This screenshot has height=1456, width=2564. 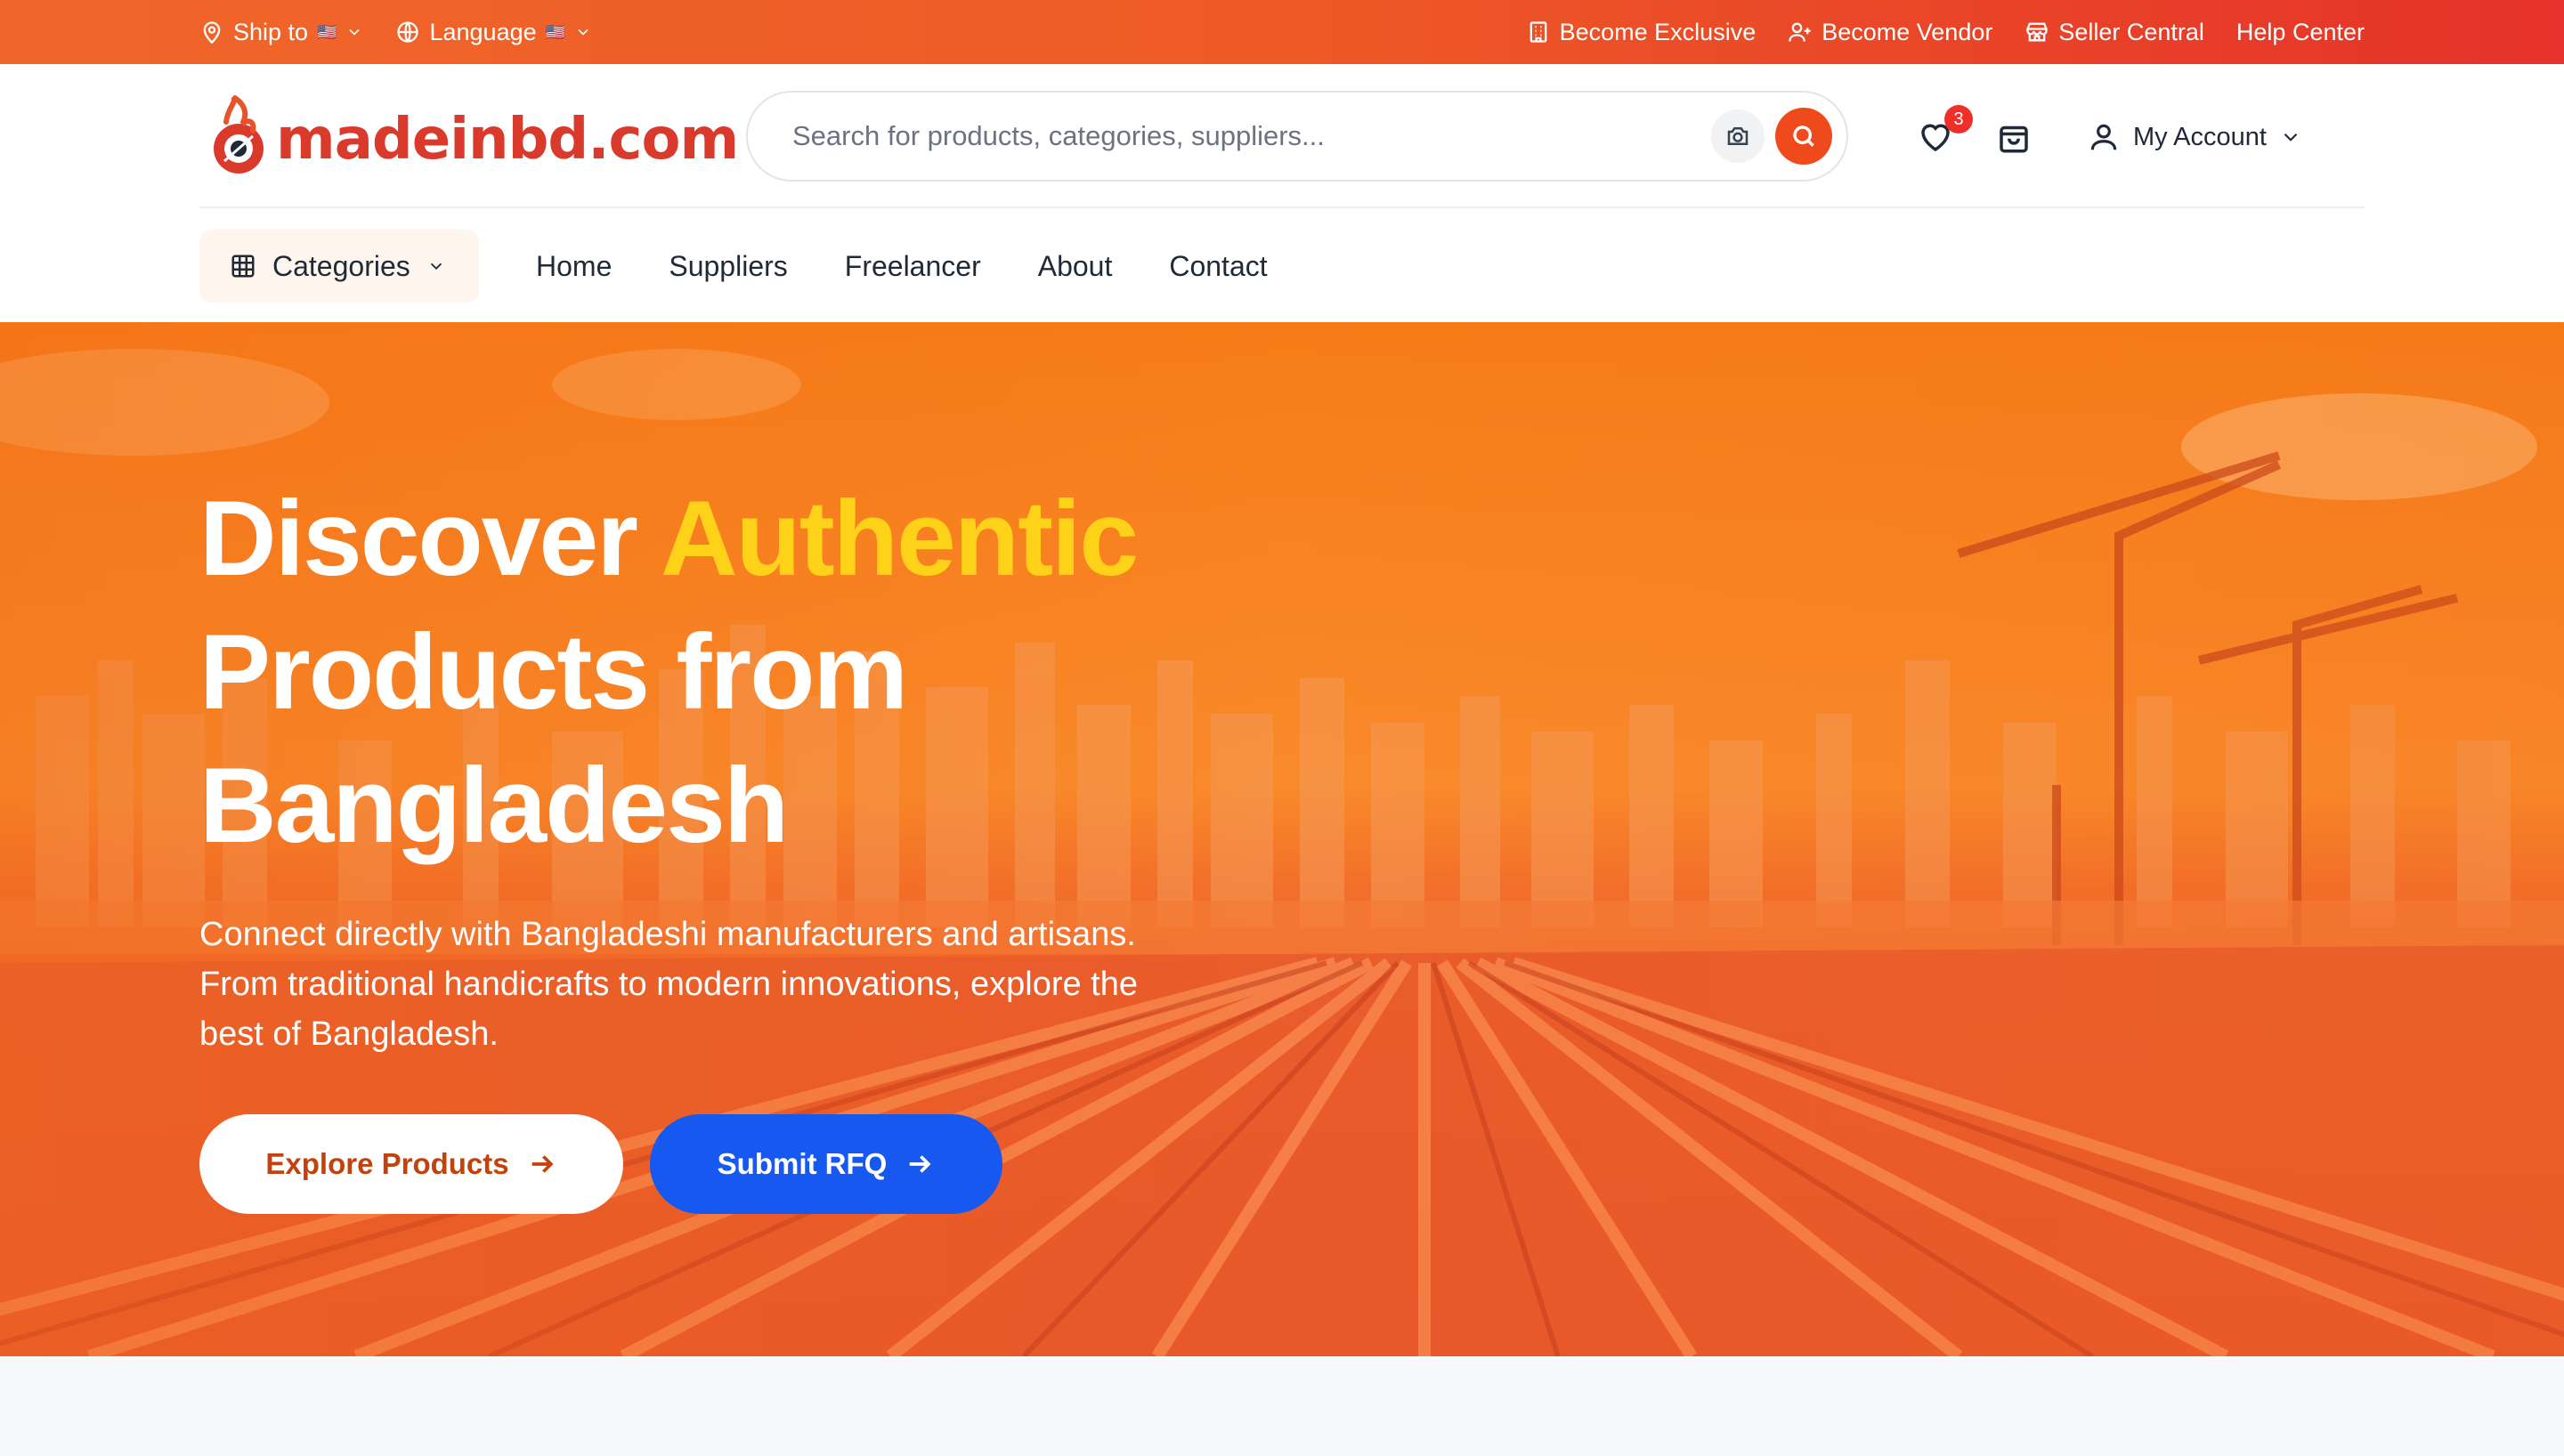 I want to click on search-icon, so click(x=1803, y=136).